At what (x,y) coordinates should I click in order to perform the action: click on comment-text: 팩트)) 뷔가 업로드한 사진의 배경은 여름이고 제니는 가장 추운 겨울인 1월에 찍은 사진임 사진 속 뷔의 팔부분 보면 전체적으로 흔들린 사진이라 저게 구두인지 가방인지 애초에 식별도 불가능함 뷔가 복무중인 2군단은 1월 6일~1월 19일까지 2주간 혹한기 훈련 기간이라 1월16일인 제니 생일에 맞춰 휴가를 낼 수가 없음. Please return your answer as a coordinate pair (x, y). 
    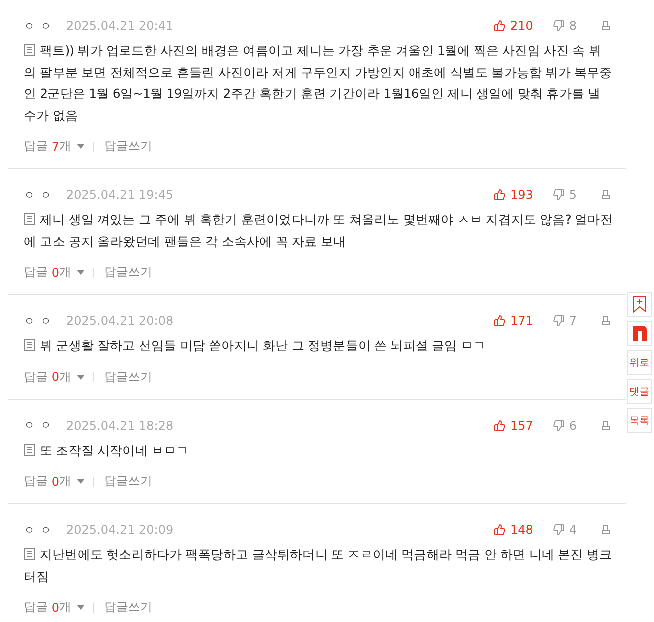
    Looking at the image, I should click on (319, 83).